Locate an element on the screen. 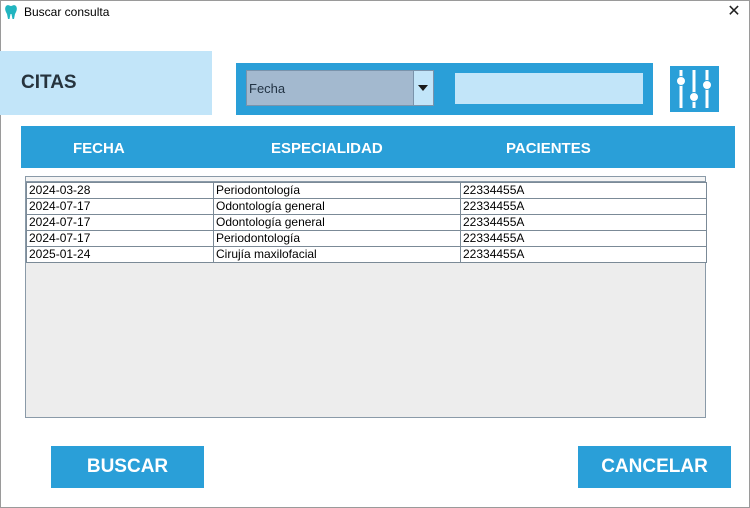 This screenshot has height=508, width=750. search-button: BUSCAR is located at coordinates (127, 467).